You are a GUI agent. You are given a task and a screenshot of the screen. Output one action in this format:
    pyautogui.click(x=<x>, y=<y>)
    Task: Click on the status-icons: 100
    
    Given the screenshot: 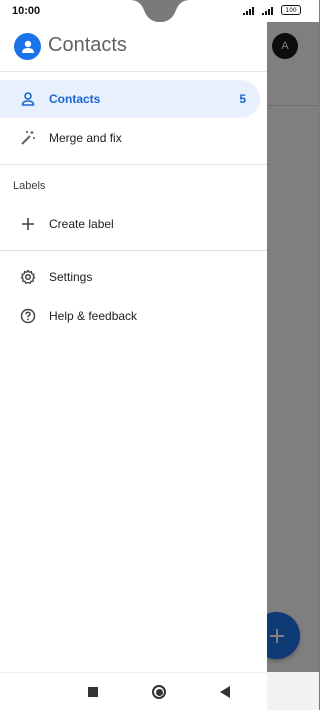 What is the action you would take?
    pyautogui.click(x=272, y=10)
    